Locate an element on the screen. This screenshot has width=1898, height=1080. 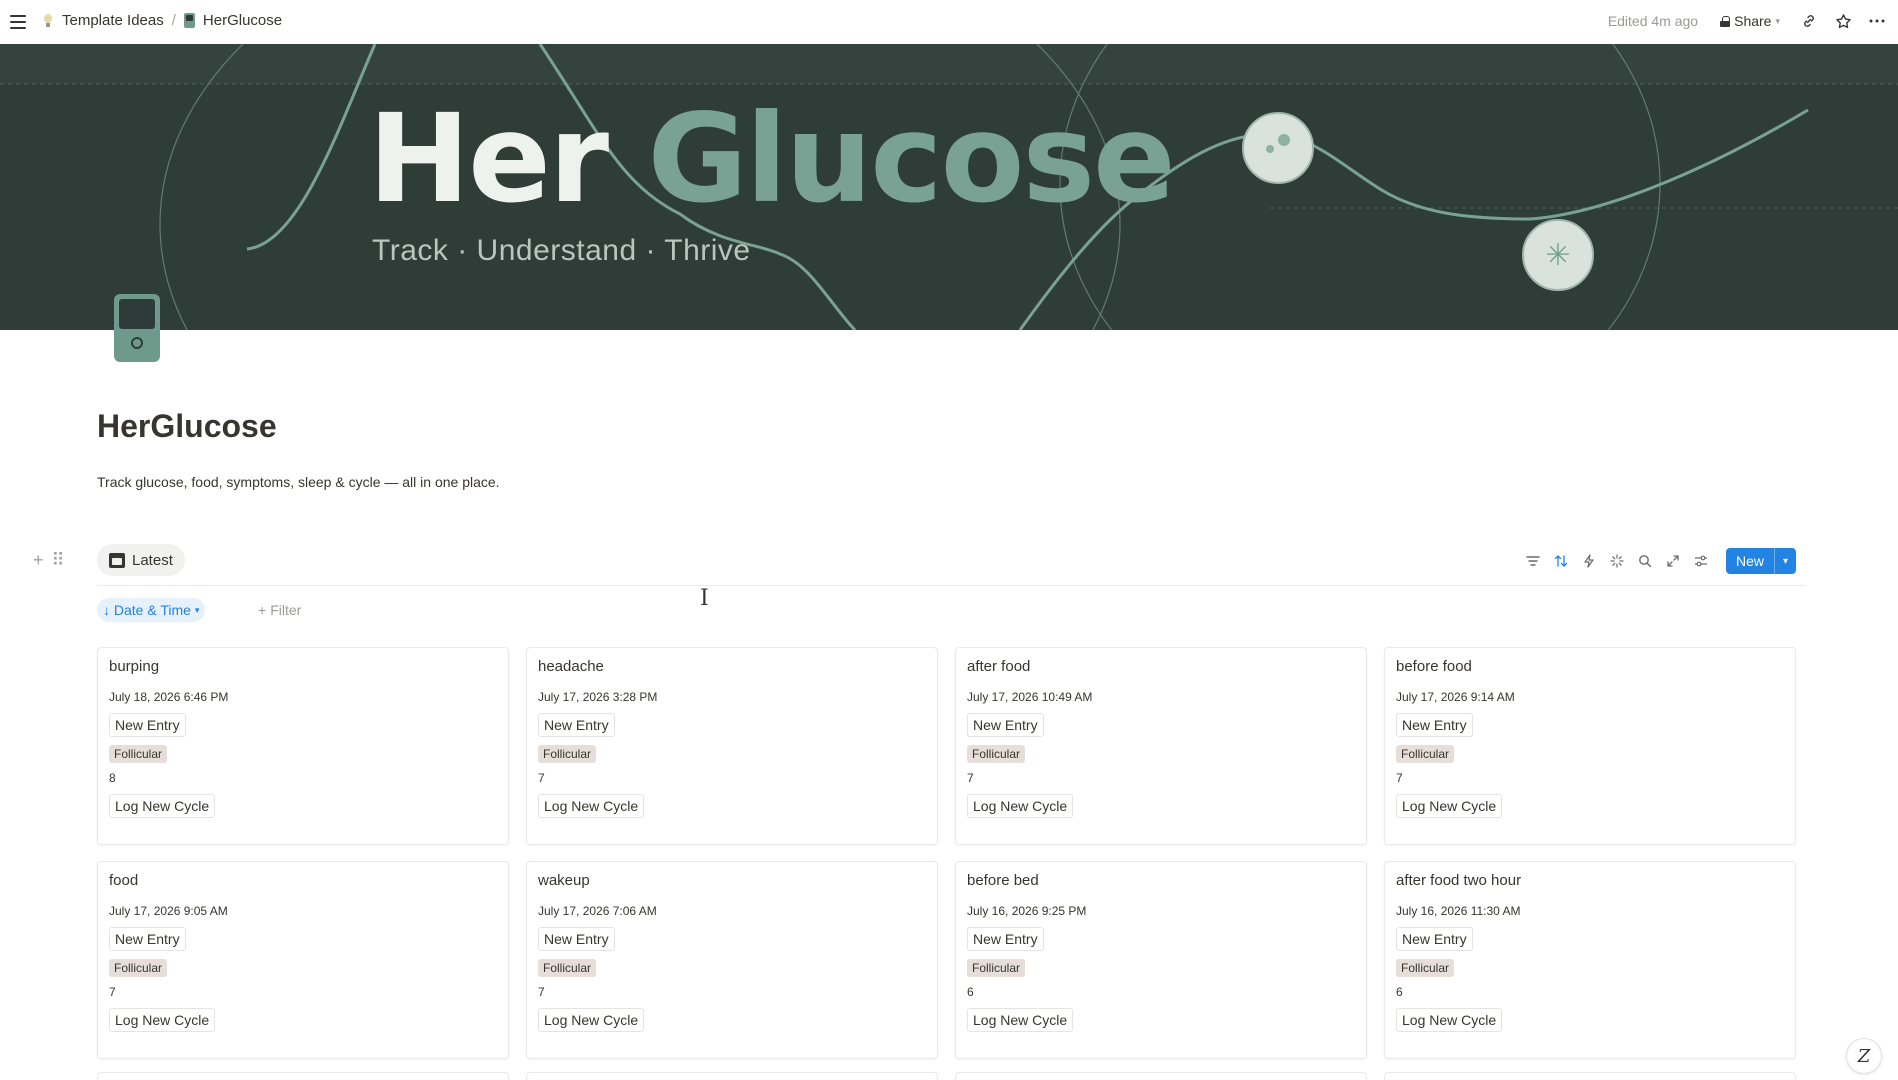
card-title: burping is located at coordinates (134, 666).